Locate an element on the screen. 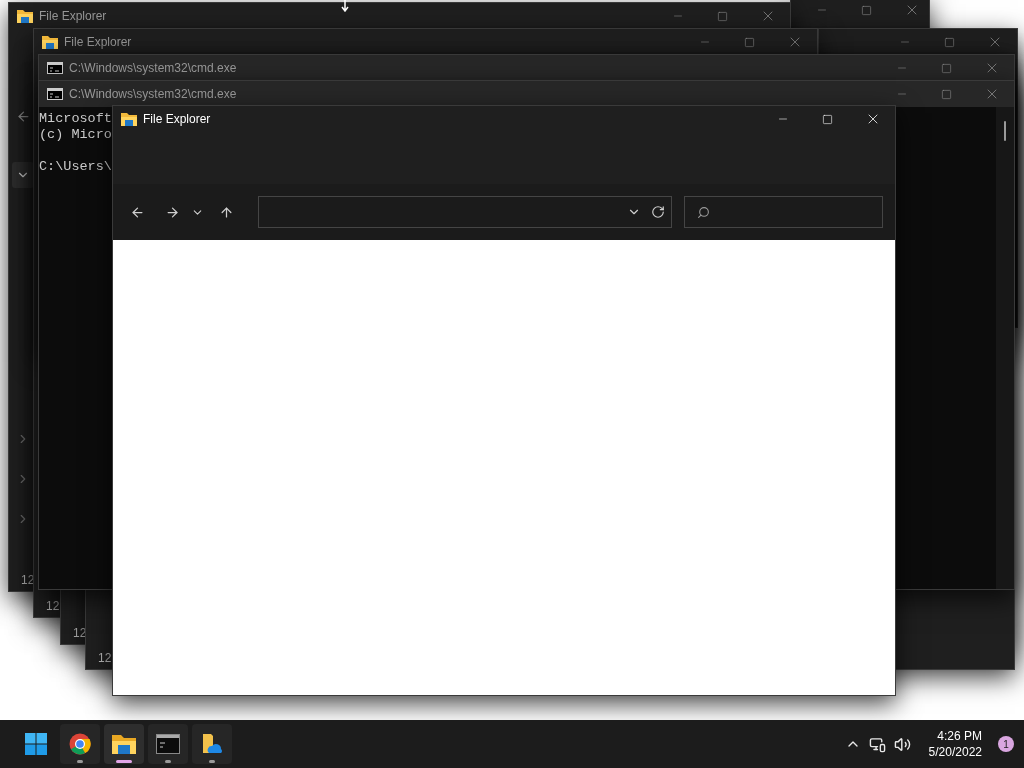 The image size is (1024, 768). search-icon is located at coordinates (703, 212).